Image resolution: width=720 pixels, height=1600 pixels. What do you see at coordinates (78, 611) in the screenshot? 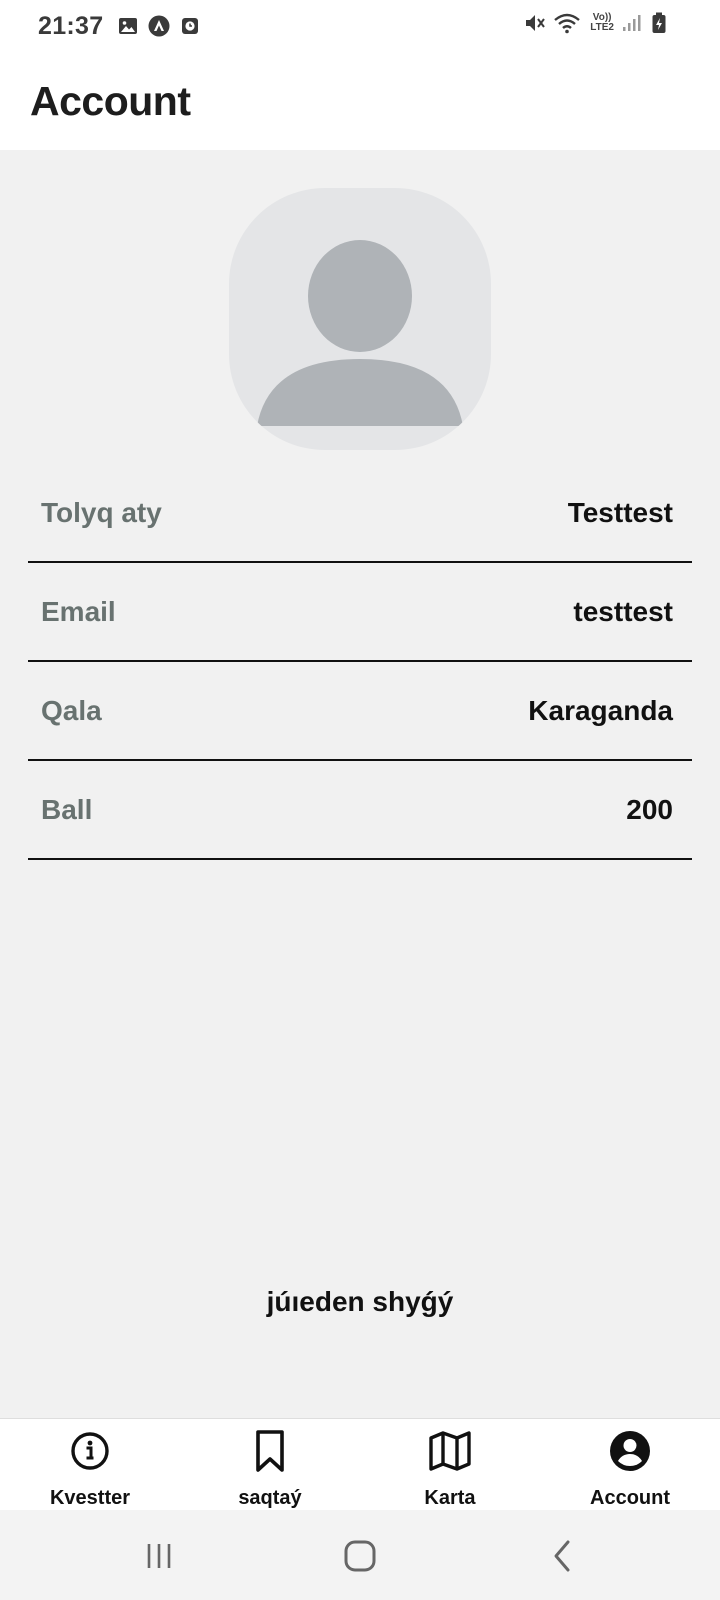
I see `email-label: Email` at bounding box center [78, 611].